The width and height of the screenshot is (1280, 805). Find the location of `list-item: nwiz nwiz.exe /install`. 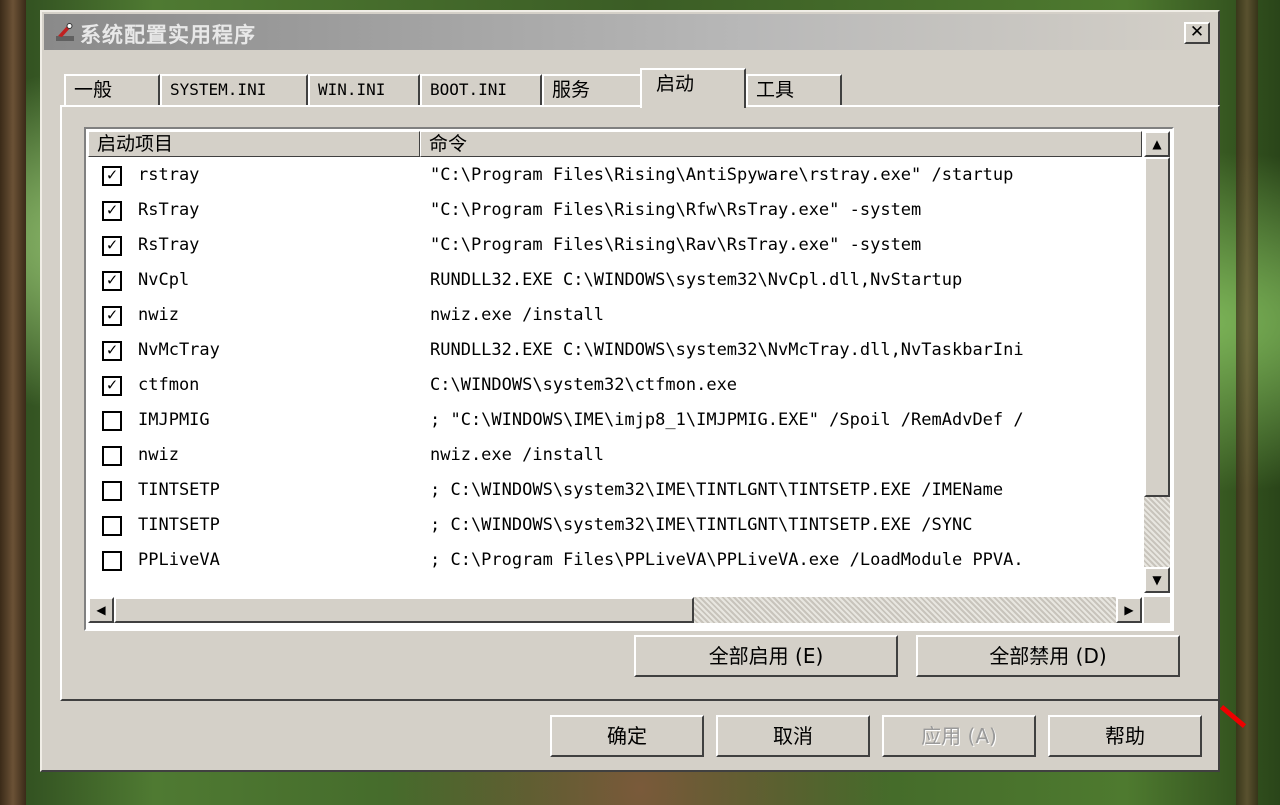

list-item: nwiz nwiz.exe /install is located at coordinates (615, 456).